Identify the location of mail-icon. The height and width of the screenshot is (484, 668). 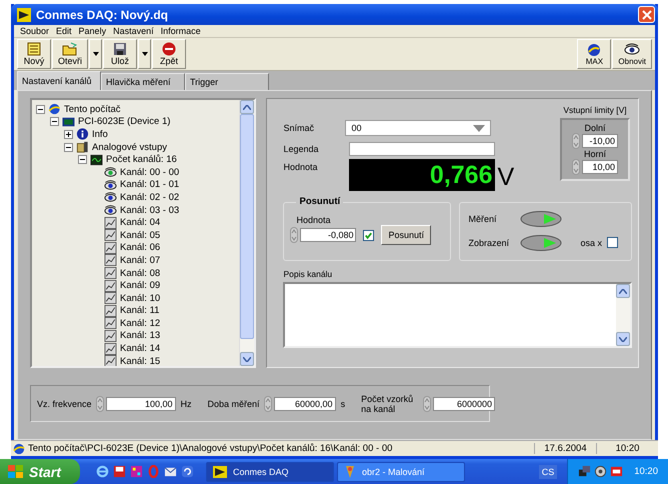
(170, 471).